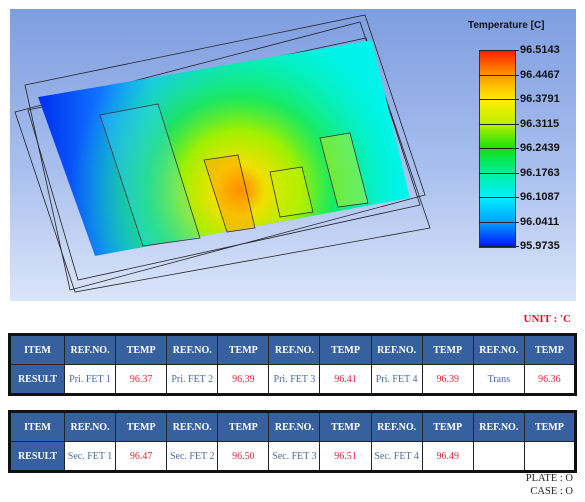 This screenshot has width=585, height=502. I want to click on colorbar-tick-label: 95.9735, so click(540, 246).